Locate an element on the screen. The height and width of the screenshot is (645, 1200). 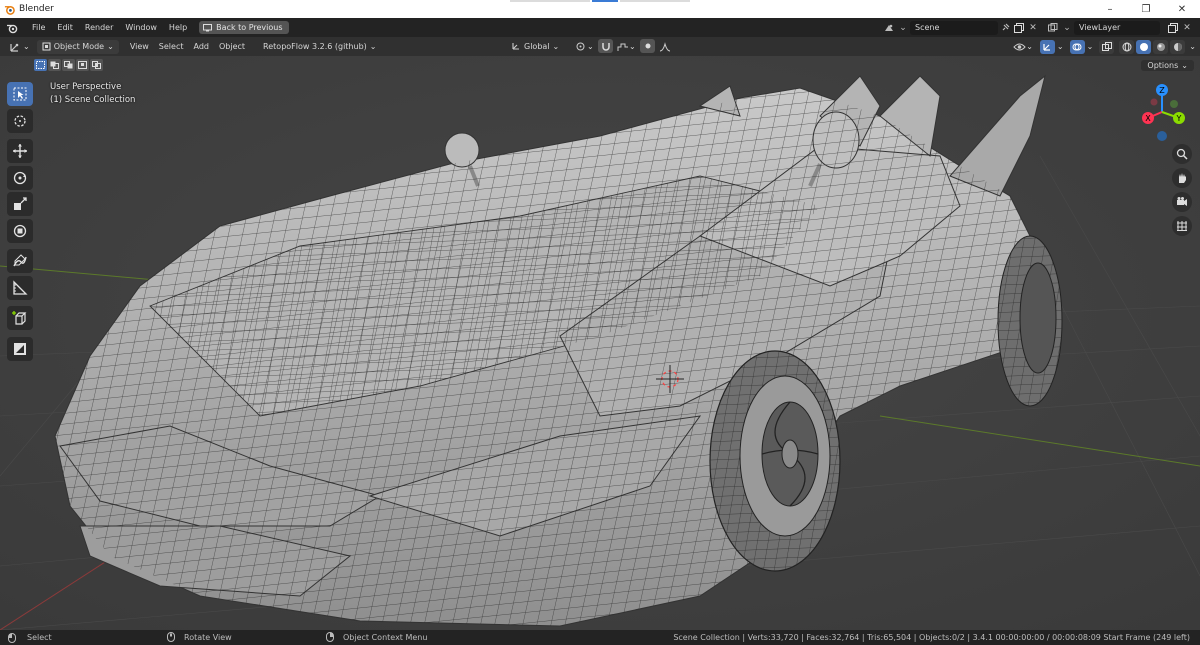
overlays-toggle is located at coordinates (1077, 46).